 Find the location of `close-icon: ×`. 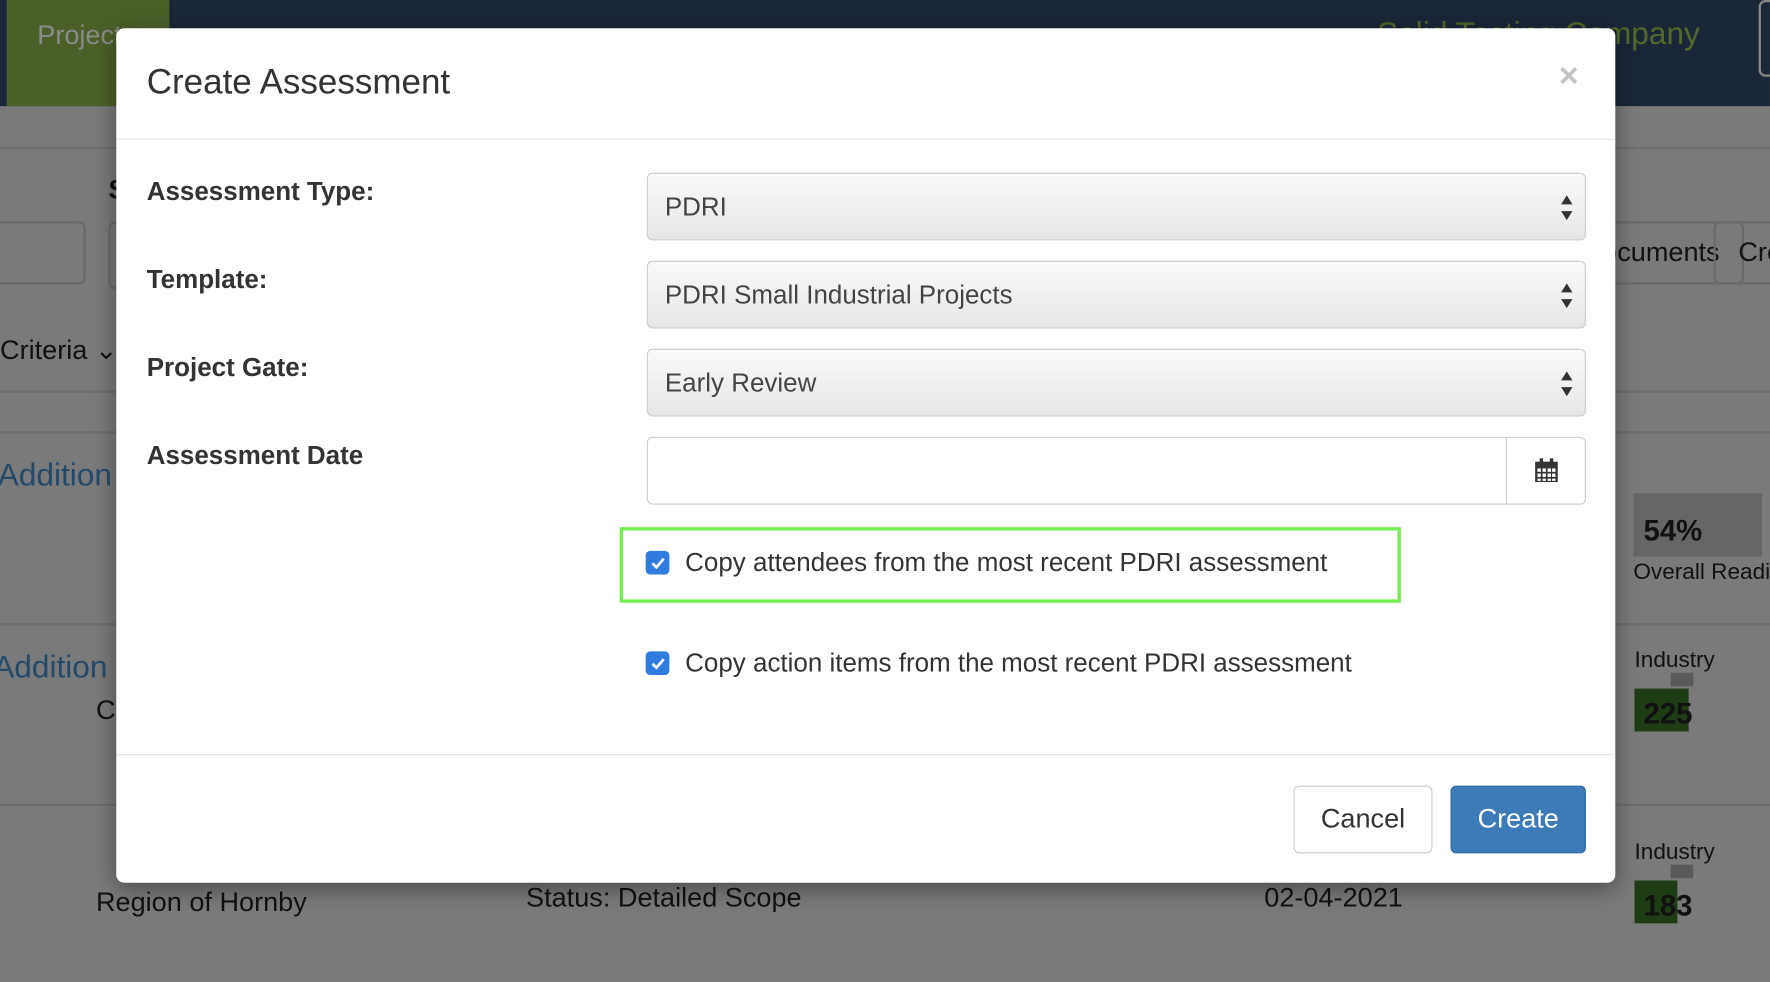

close-icon: × is located at coordinates (1569, 77).